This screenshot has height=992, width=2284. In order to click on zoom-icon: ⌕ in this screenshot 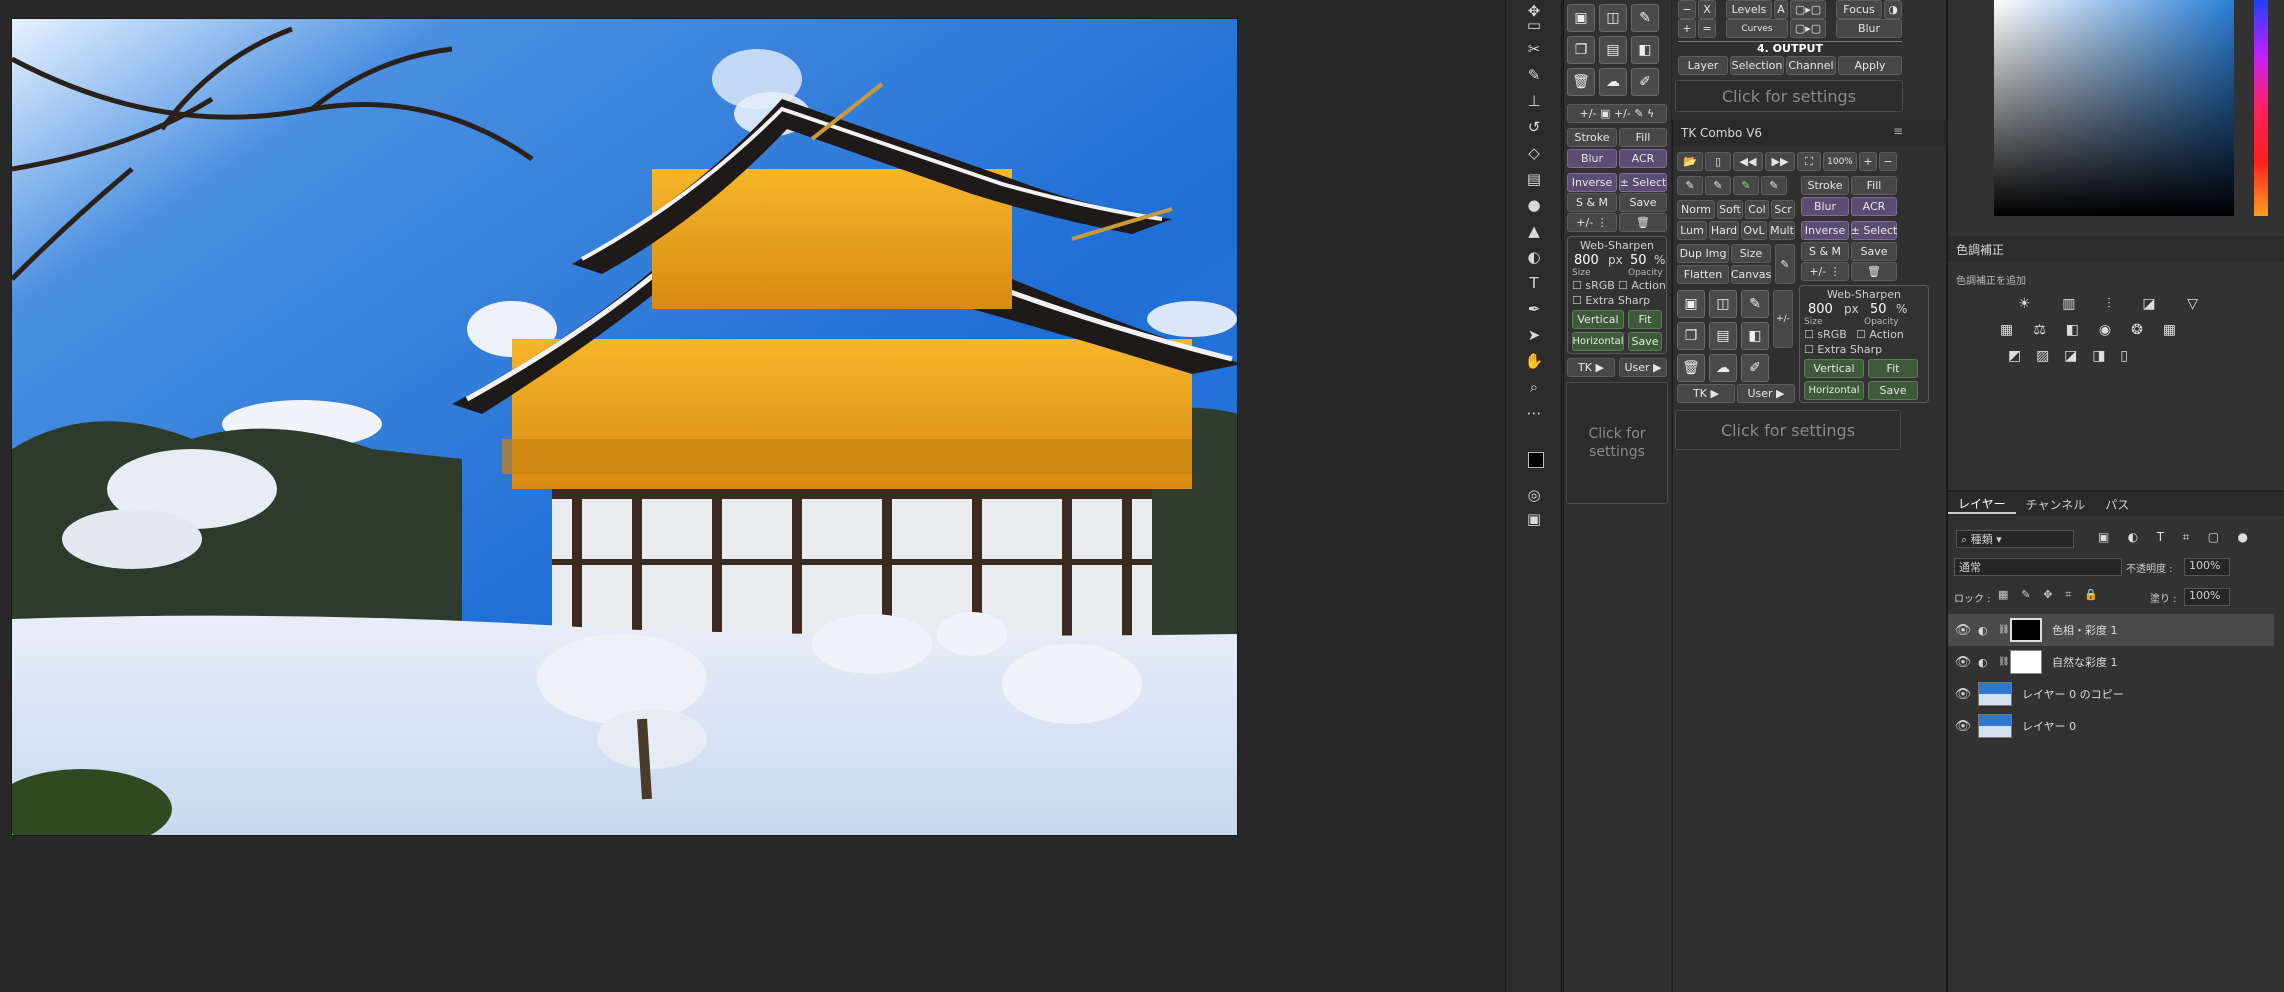, I will do `click(1534, 387)`.